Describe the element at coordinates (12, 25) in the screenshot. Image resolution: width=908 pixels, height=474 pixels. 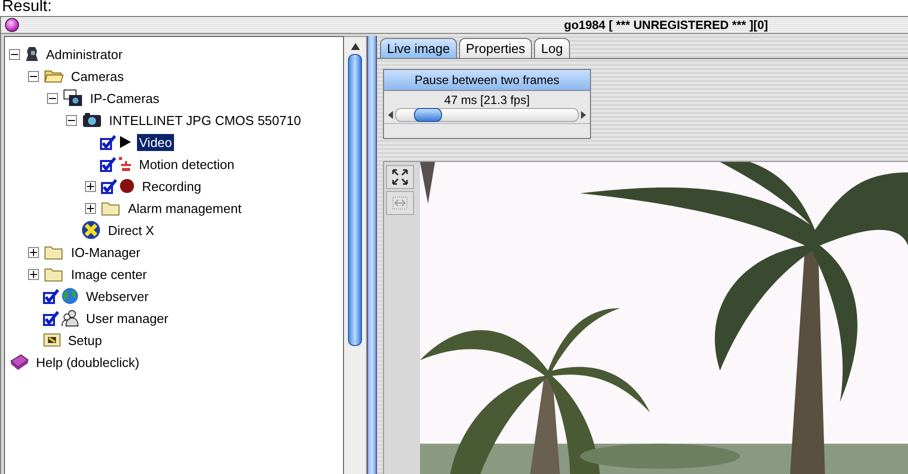
I see `window-button` at that location.